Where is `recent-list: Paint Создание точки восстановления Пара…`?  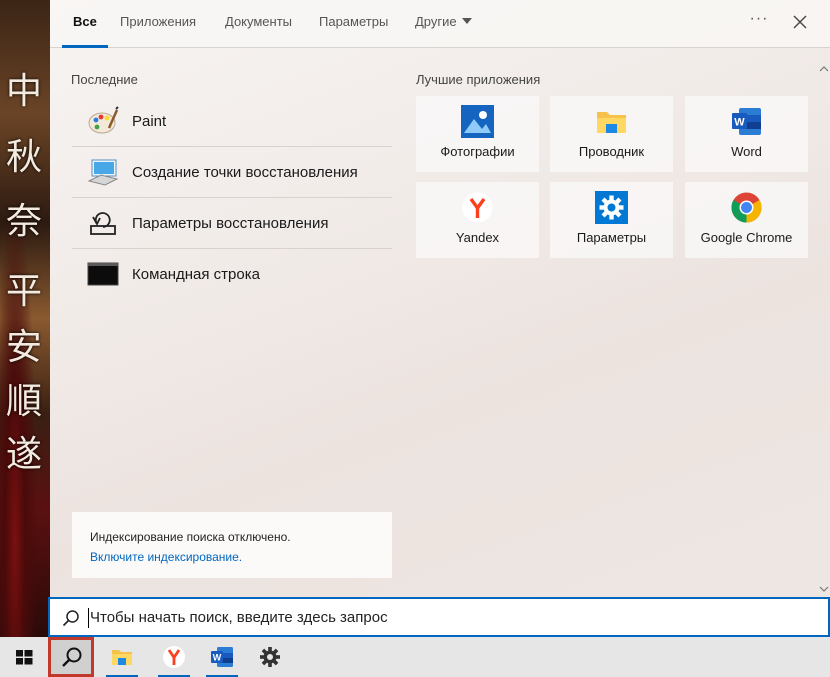 recent-list: Paint Создание точки восстановления Пара… is located at coordinates (232, 198).